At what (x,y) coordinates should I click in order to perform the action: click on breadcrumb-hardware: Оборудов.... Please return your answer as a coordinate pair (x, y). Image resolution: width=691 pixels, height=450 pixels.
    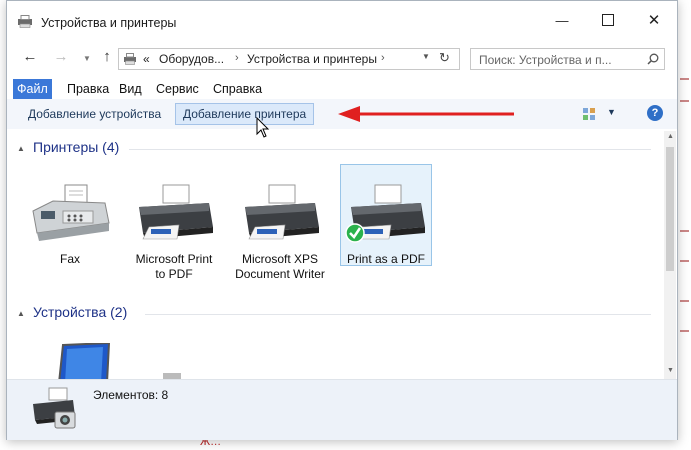
    Looking at the image, I should click on (191, 59).